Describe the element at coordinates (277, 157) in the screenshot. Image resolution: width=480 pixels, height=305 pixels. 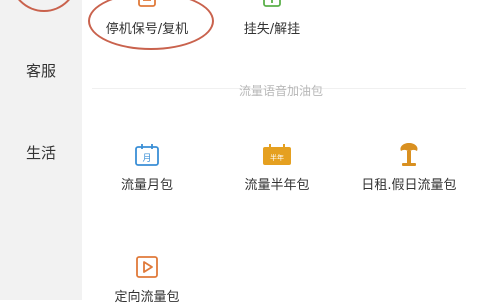
I see `svg-text: 半年` at that location.